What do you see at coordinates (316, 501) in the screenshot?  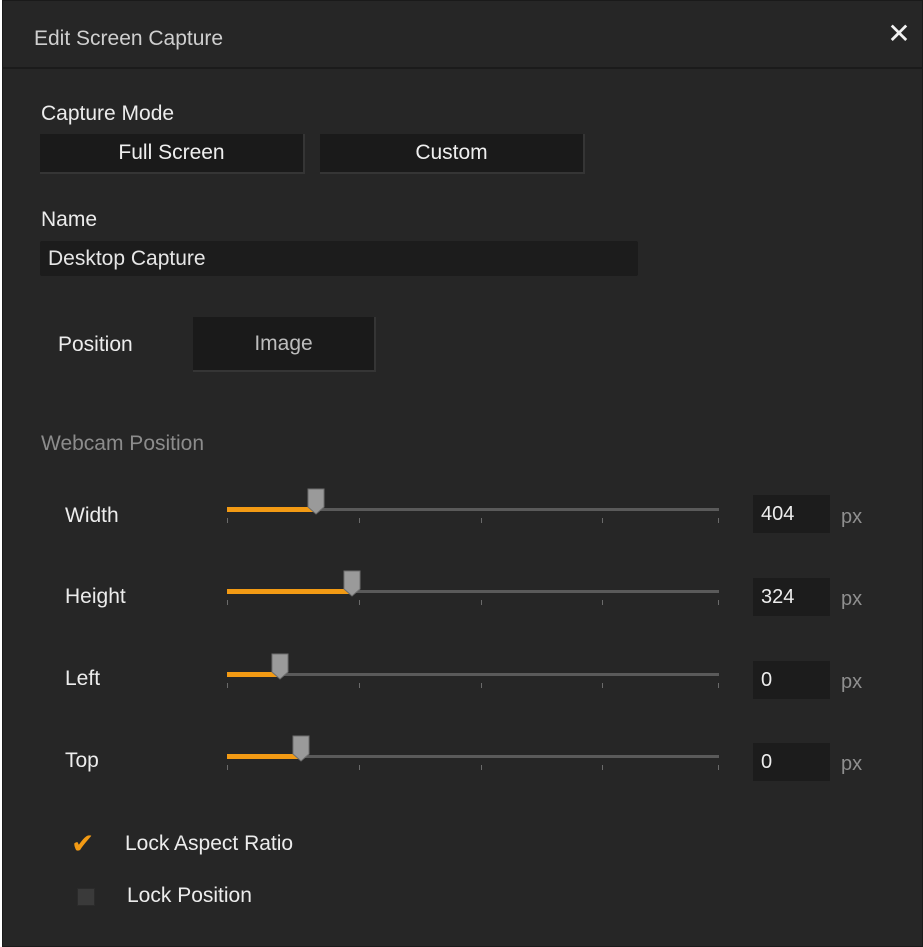 I see `width-slider-thumb` at bounding box center [316, 501].